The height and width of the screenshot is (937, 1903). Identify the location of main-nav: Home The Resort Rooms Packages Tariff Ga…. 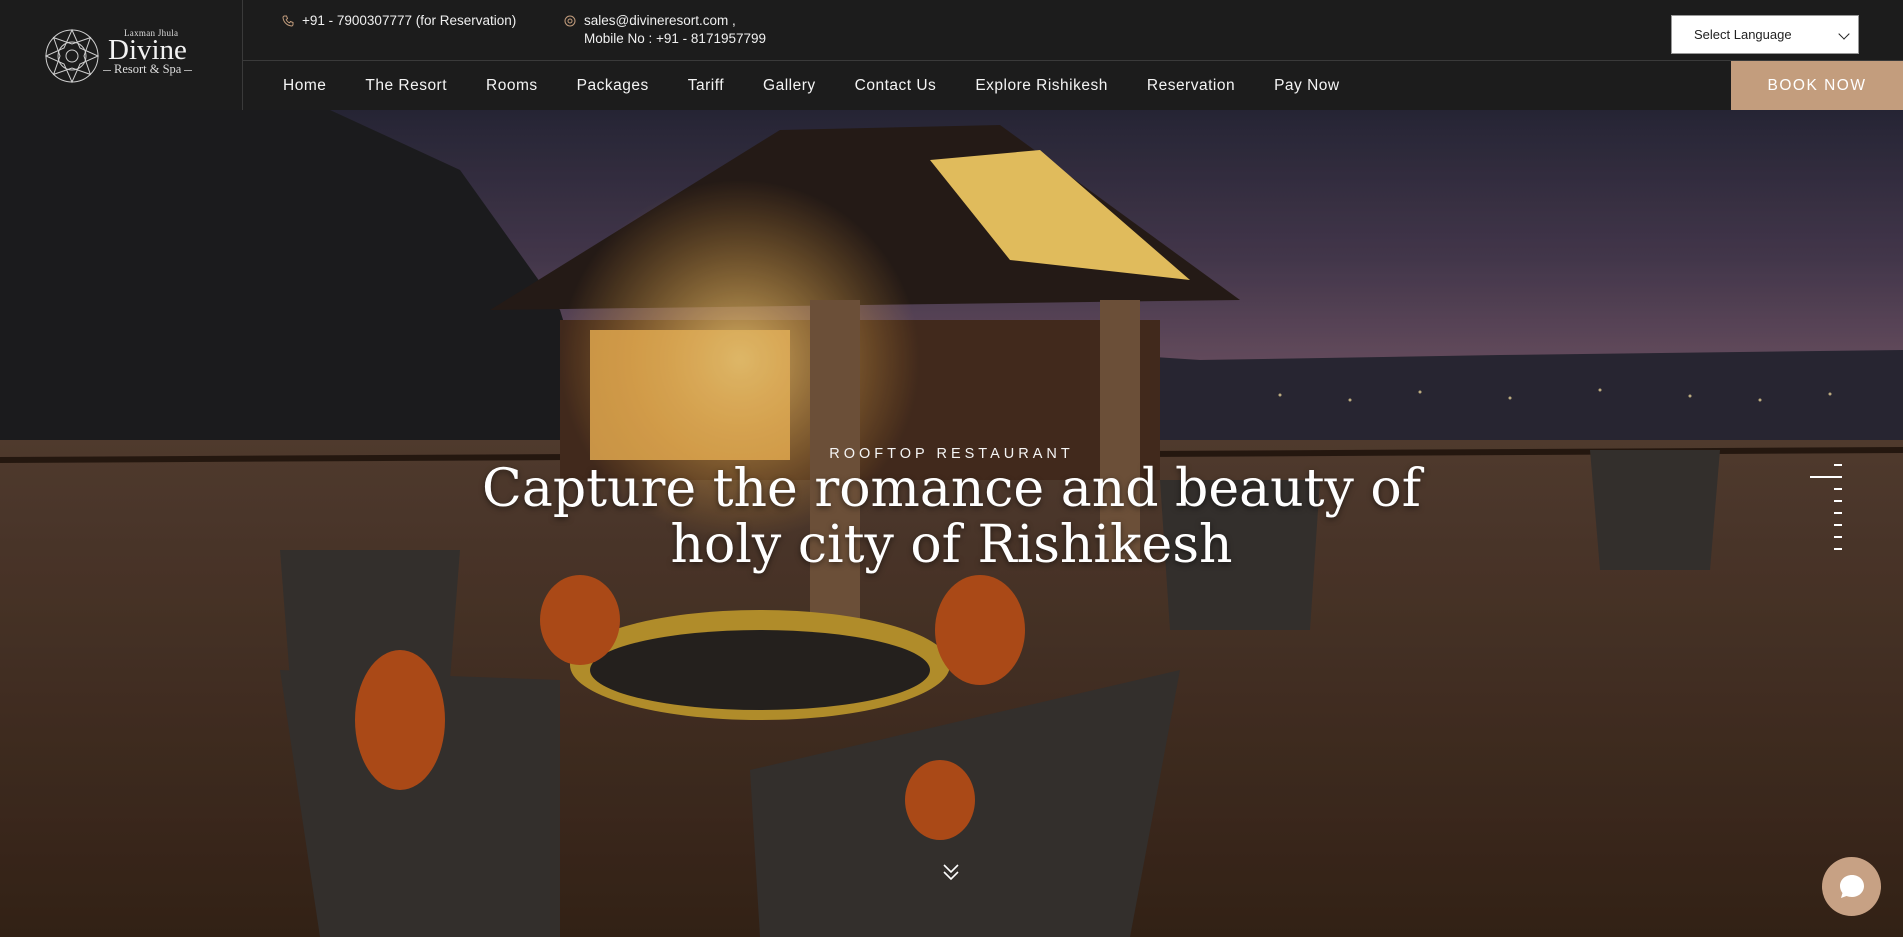
(791, 85).